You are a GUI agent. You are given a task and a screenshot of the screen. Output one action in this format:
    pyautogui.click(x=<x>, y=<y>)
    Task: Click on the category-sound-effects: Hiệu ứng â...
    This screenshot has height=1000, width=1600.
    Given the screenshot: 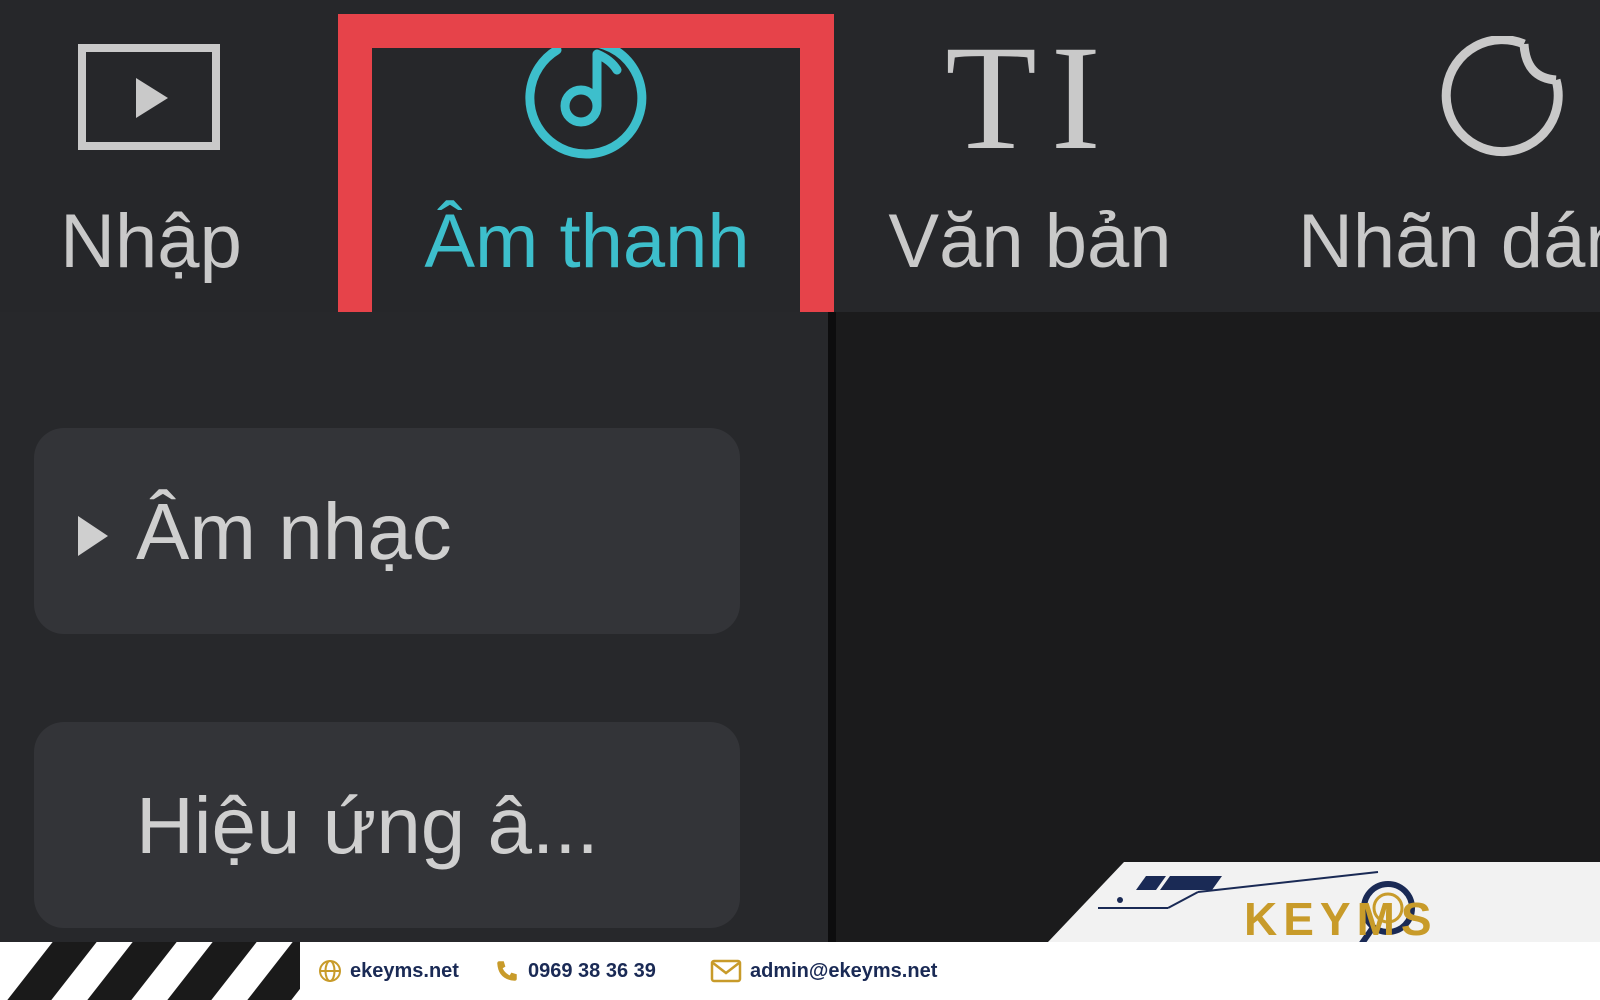 What is the action you would take?
    pyautogui.click(x=387, y=825)
    